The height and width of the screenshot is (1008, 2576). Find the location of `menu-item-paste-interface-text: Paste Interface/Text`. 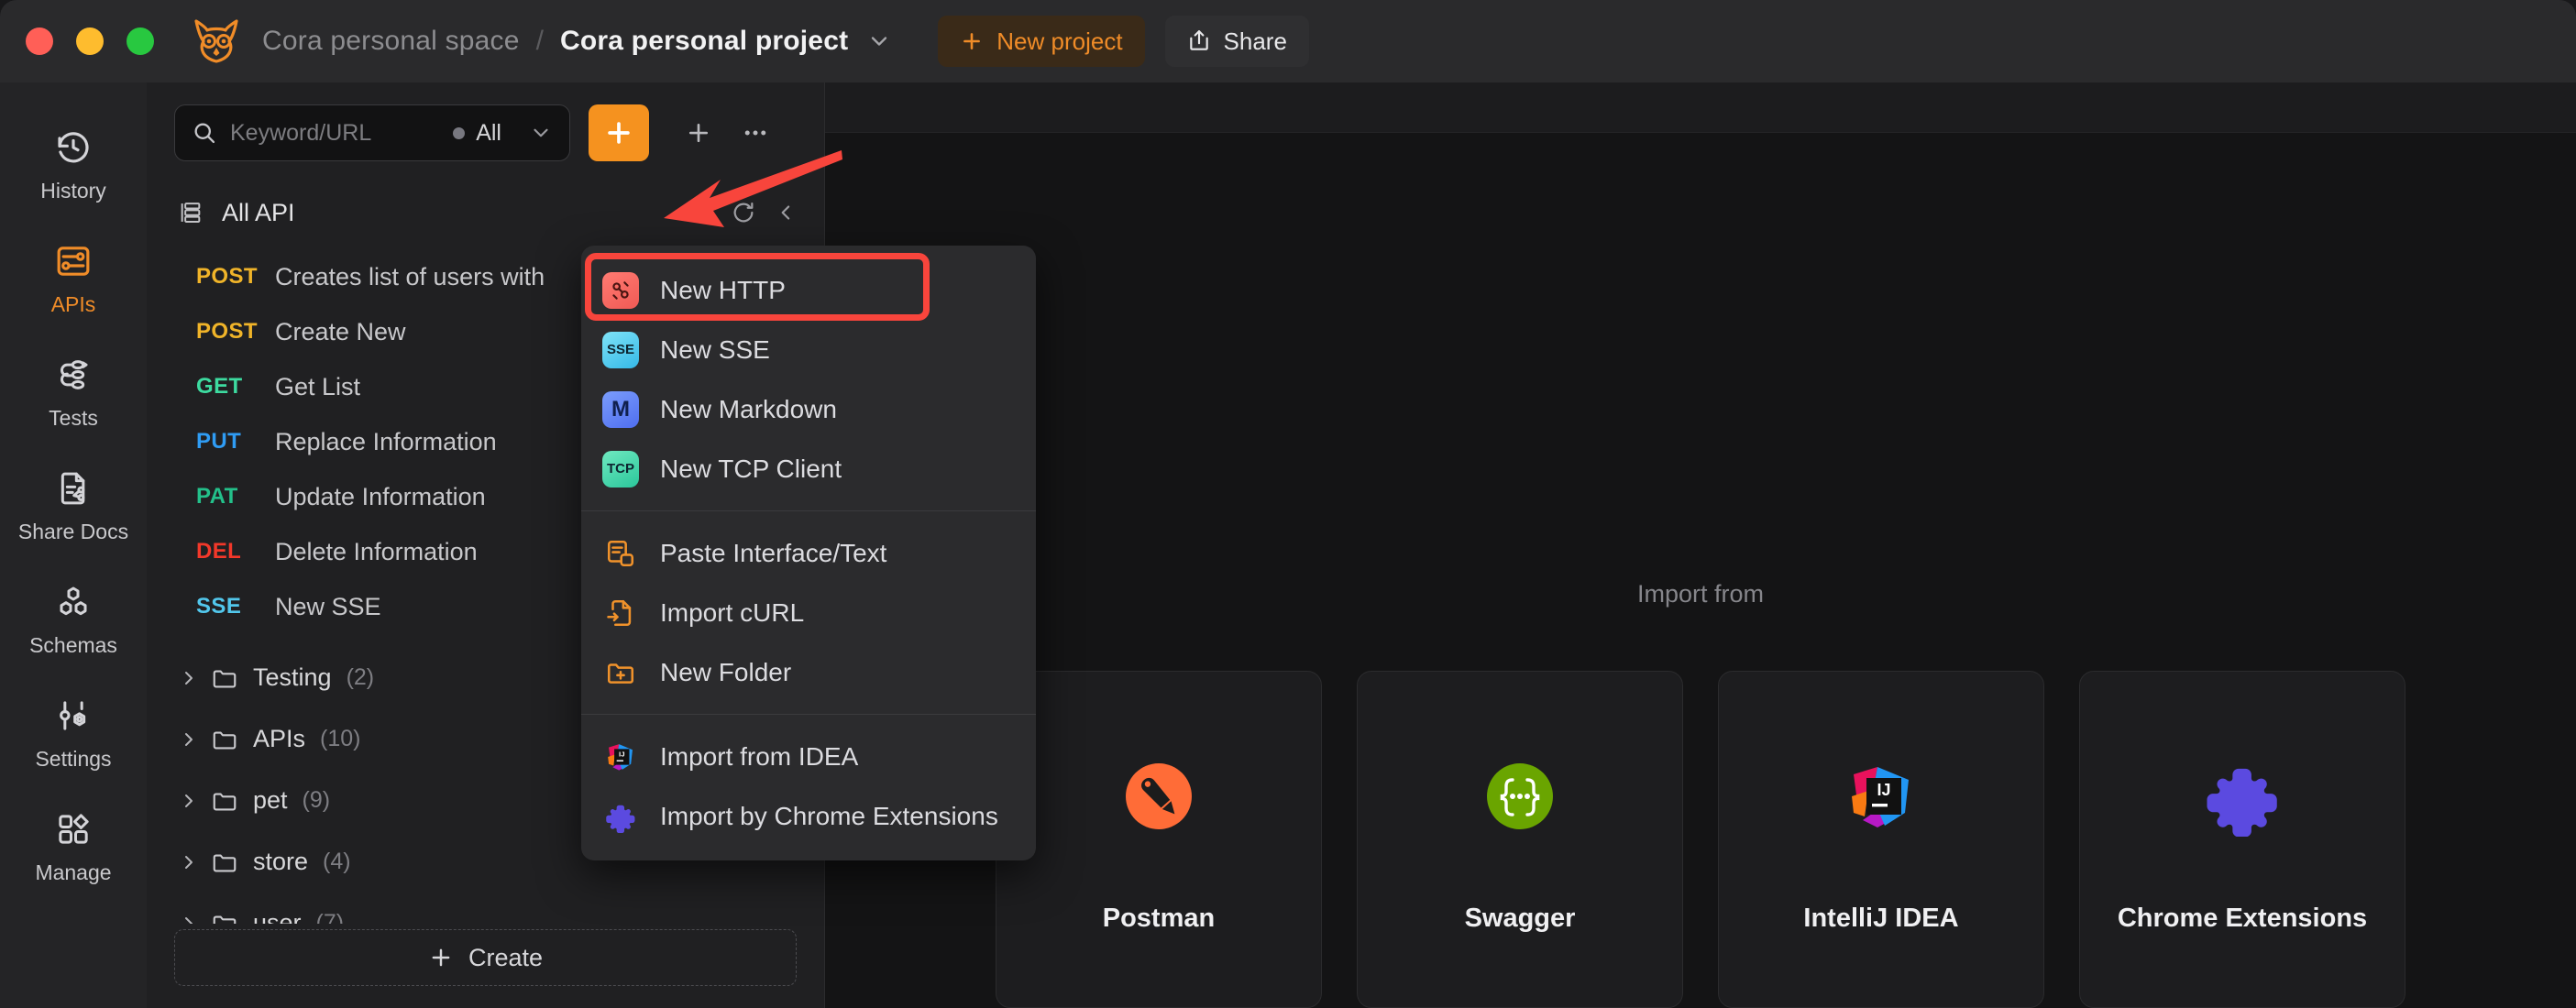

menu-item-paste-interface-text: Paste Interface/Text is located at coordinates (808, 553).